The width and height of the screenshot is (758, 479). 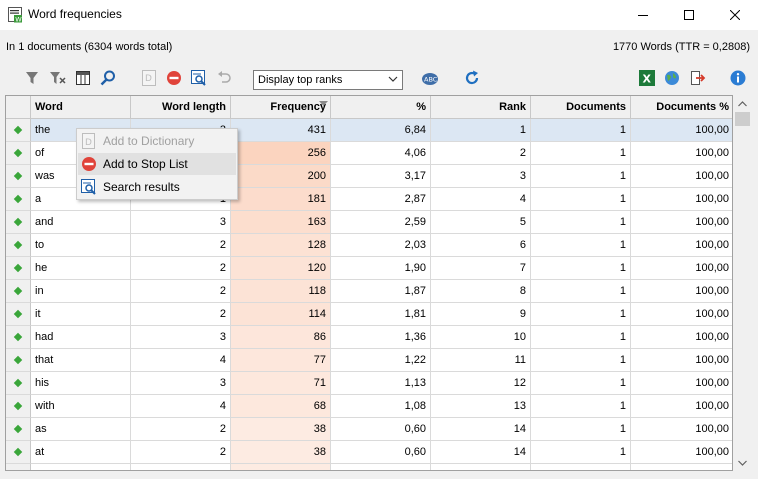 I want to click on column-header-word-length: Word length, so click(x=181, y=107).